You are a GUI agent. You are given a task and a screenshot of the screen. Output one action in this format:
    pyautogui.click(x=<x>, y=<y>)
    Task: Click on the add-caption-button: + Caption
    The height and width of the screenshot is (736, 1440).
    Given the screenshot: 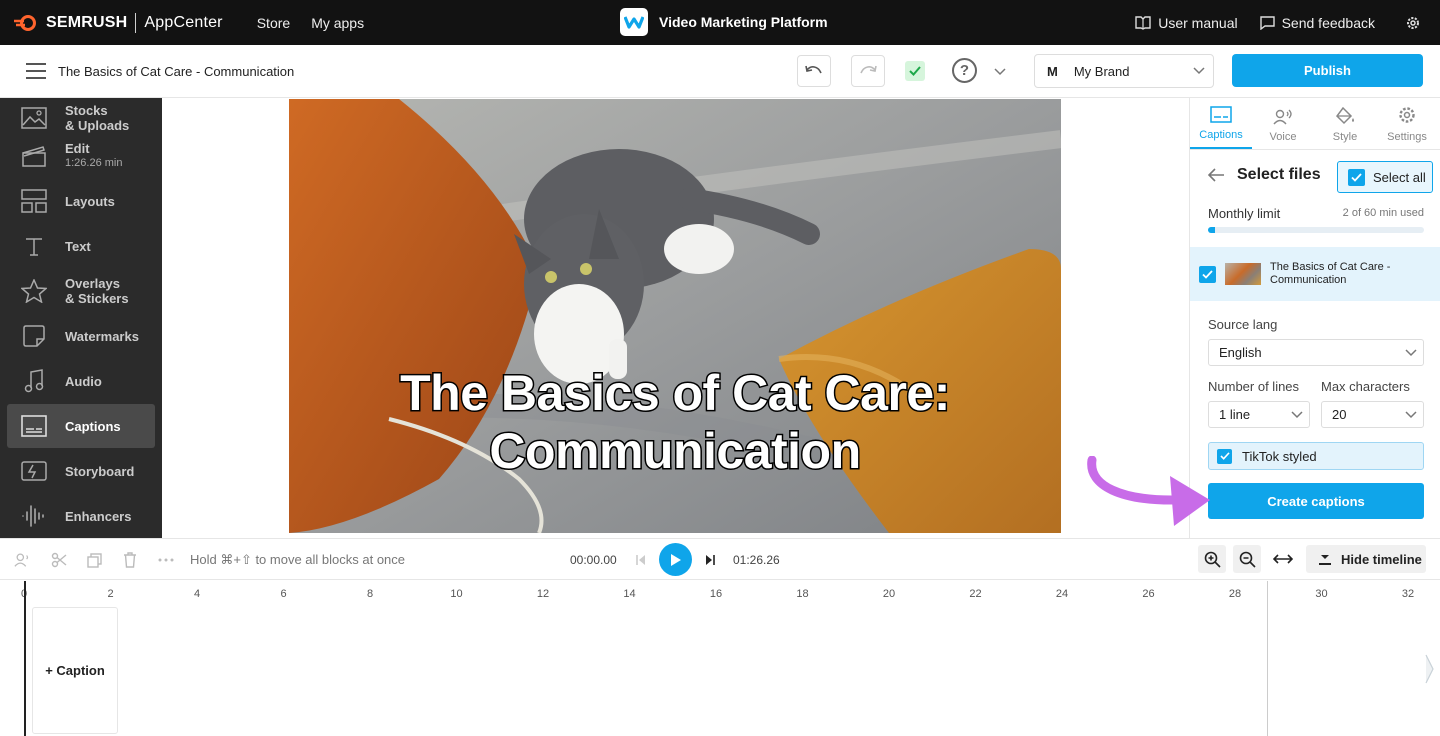 What is the action you would take?
    pyautogui.click(x=75, y=670)
    